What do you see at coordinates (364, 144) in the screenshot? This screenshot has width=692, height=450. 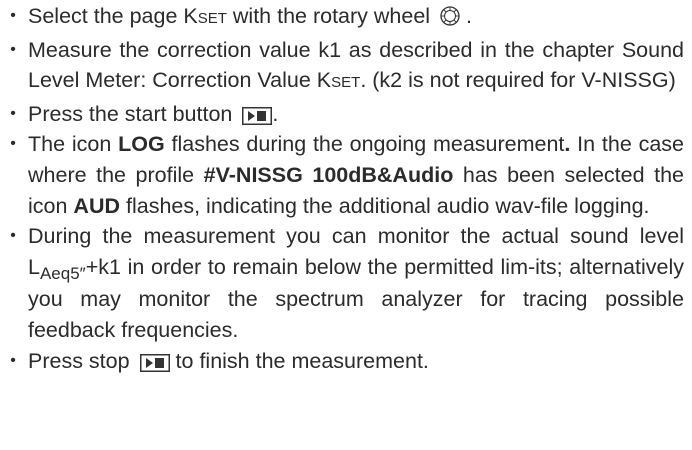 I see `step-text: flashes during the ongoing measurement` at bounding box center [364, 144].